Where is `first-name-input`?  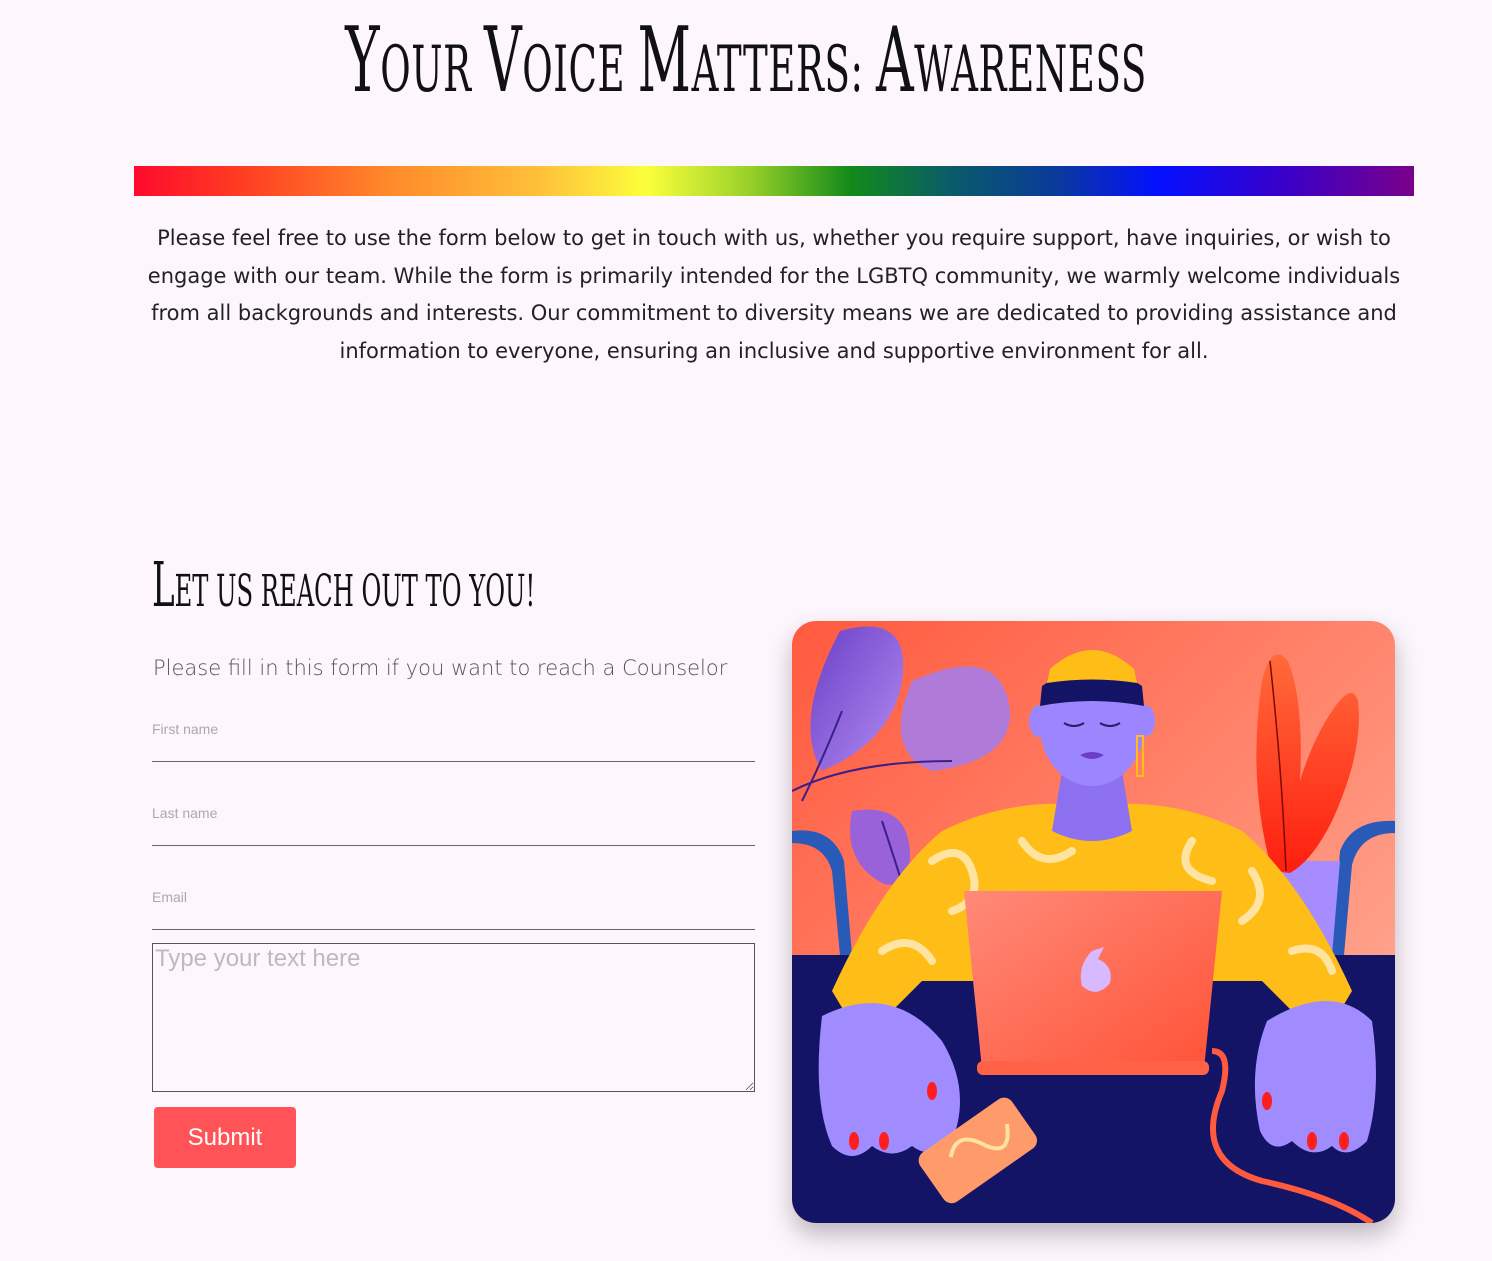
first-name-input is located at coordinates (453, 750).